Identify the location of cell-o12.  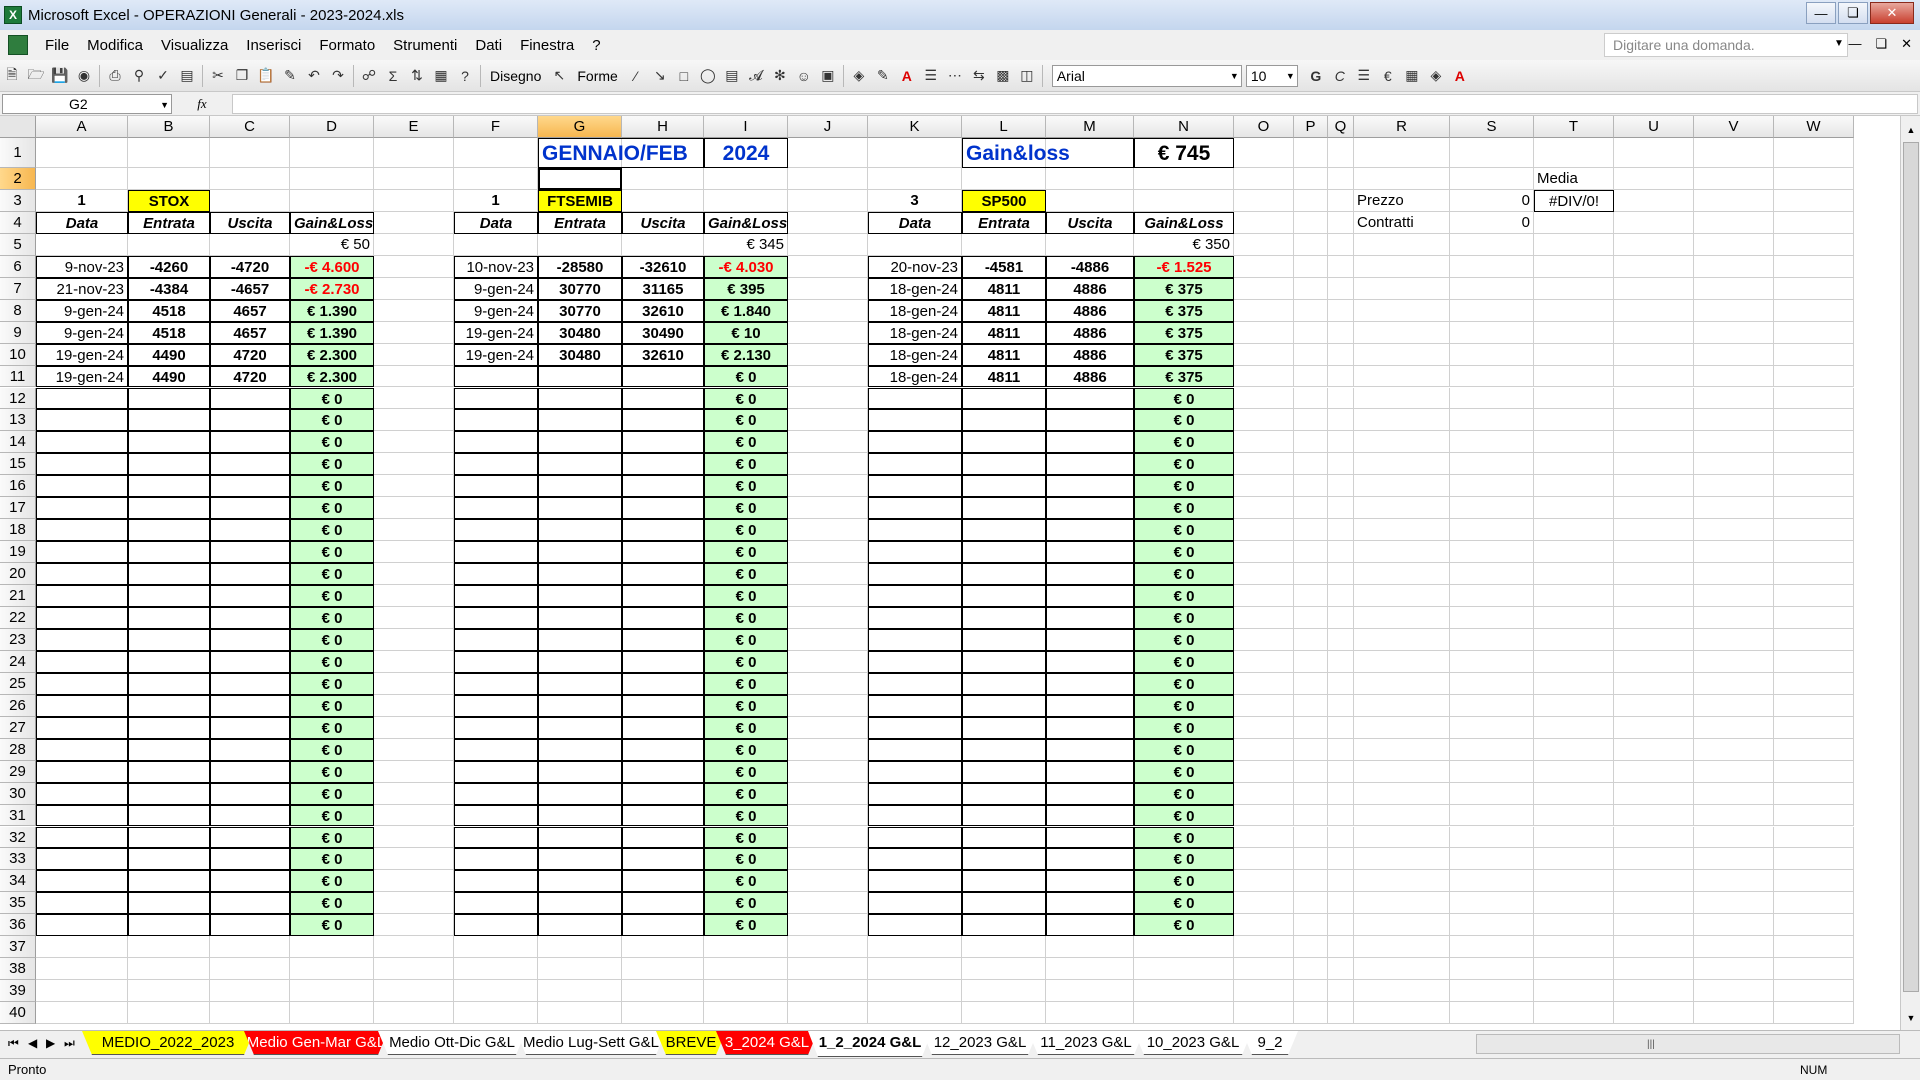
(1264, 398).